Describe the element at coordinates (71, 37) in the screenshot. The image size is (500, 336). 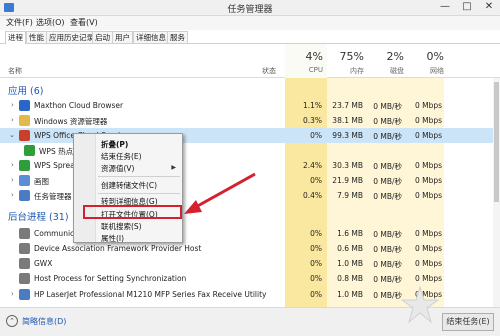
I see `tab-app-history: 应用历史记录` at that location.